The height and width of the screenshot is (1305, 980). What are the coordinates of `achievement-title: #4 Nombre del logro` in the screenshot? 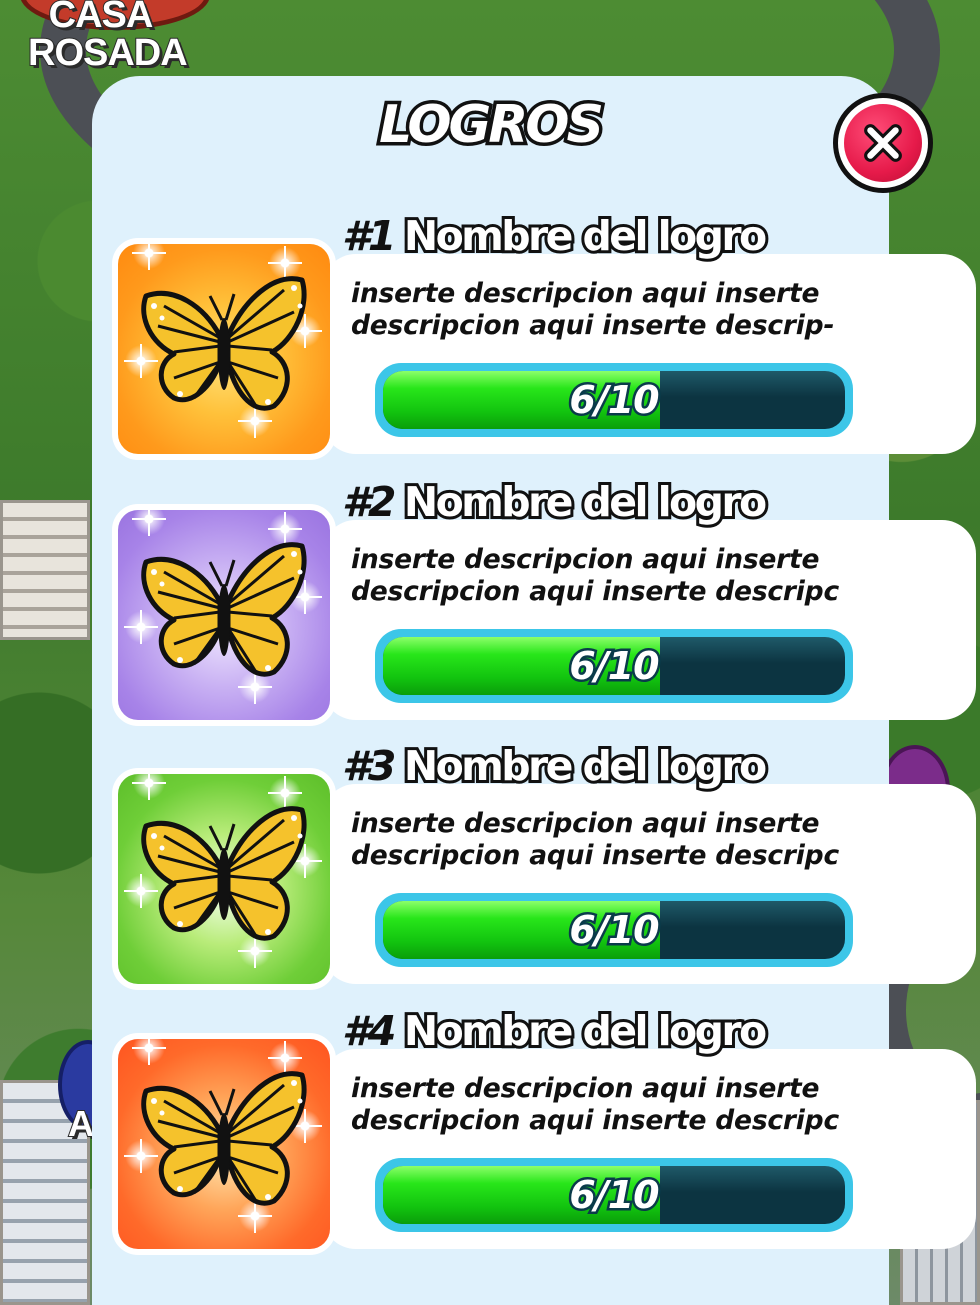 It's located at (556, 1031).